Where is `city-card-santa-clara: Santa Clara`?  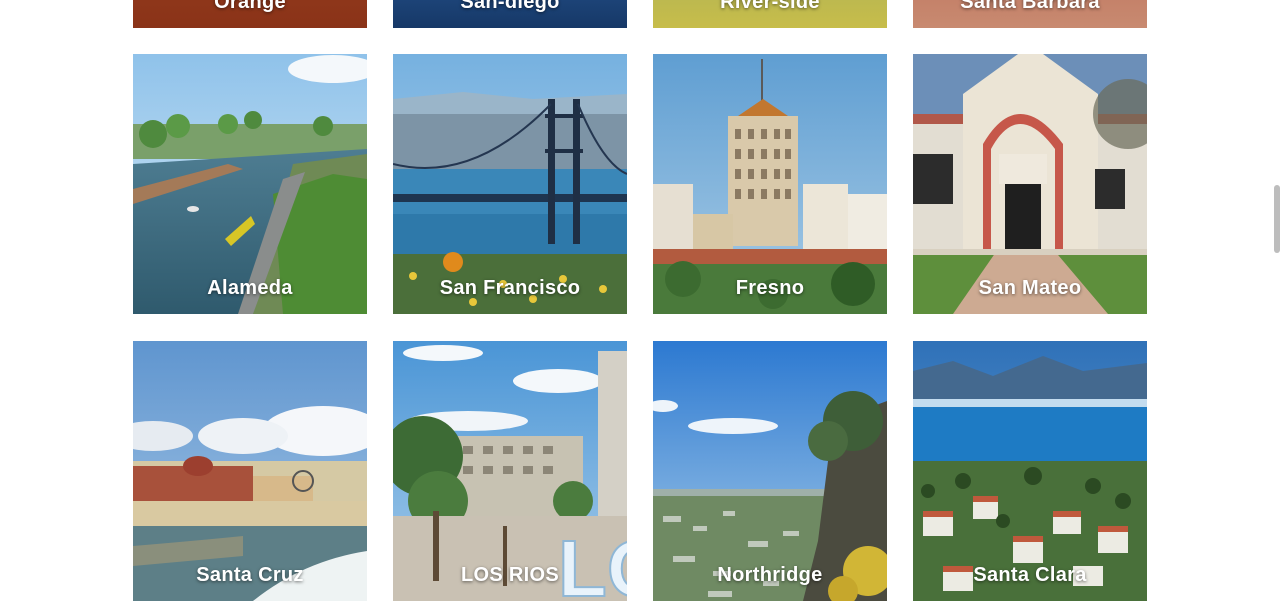 city-card-santa-clara: Santa Clara is located at coordinates (1030, 471).